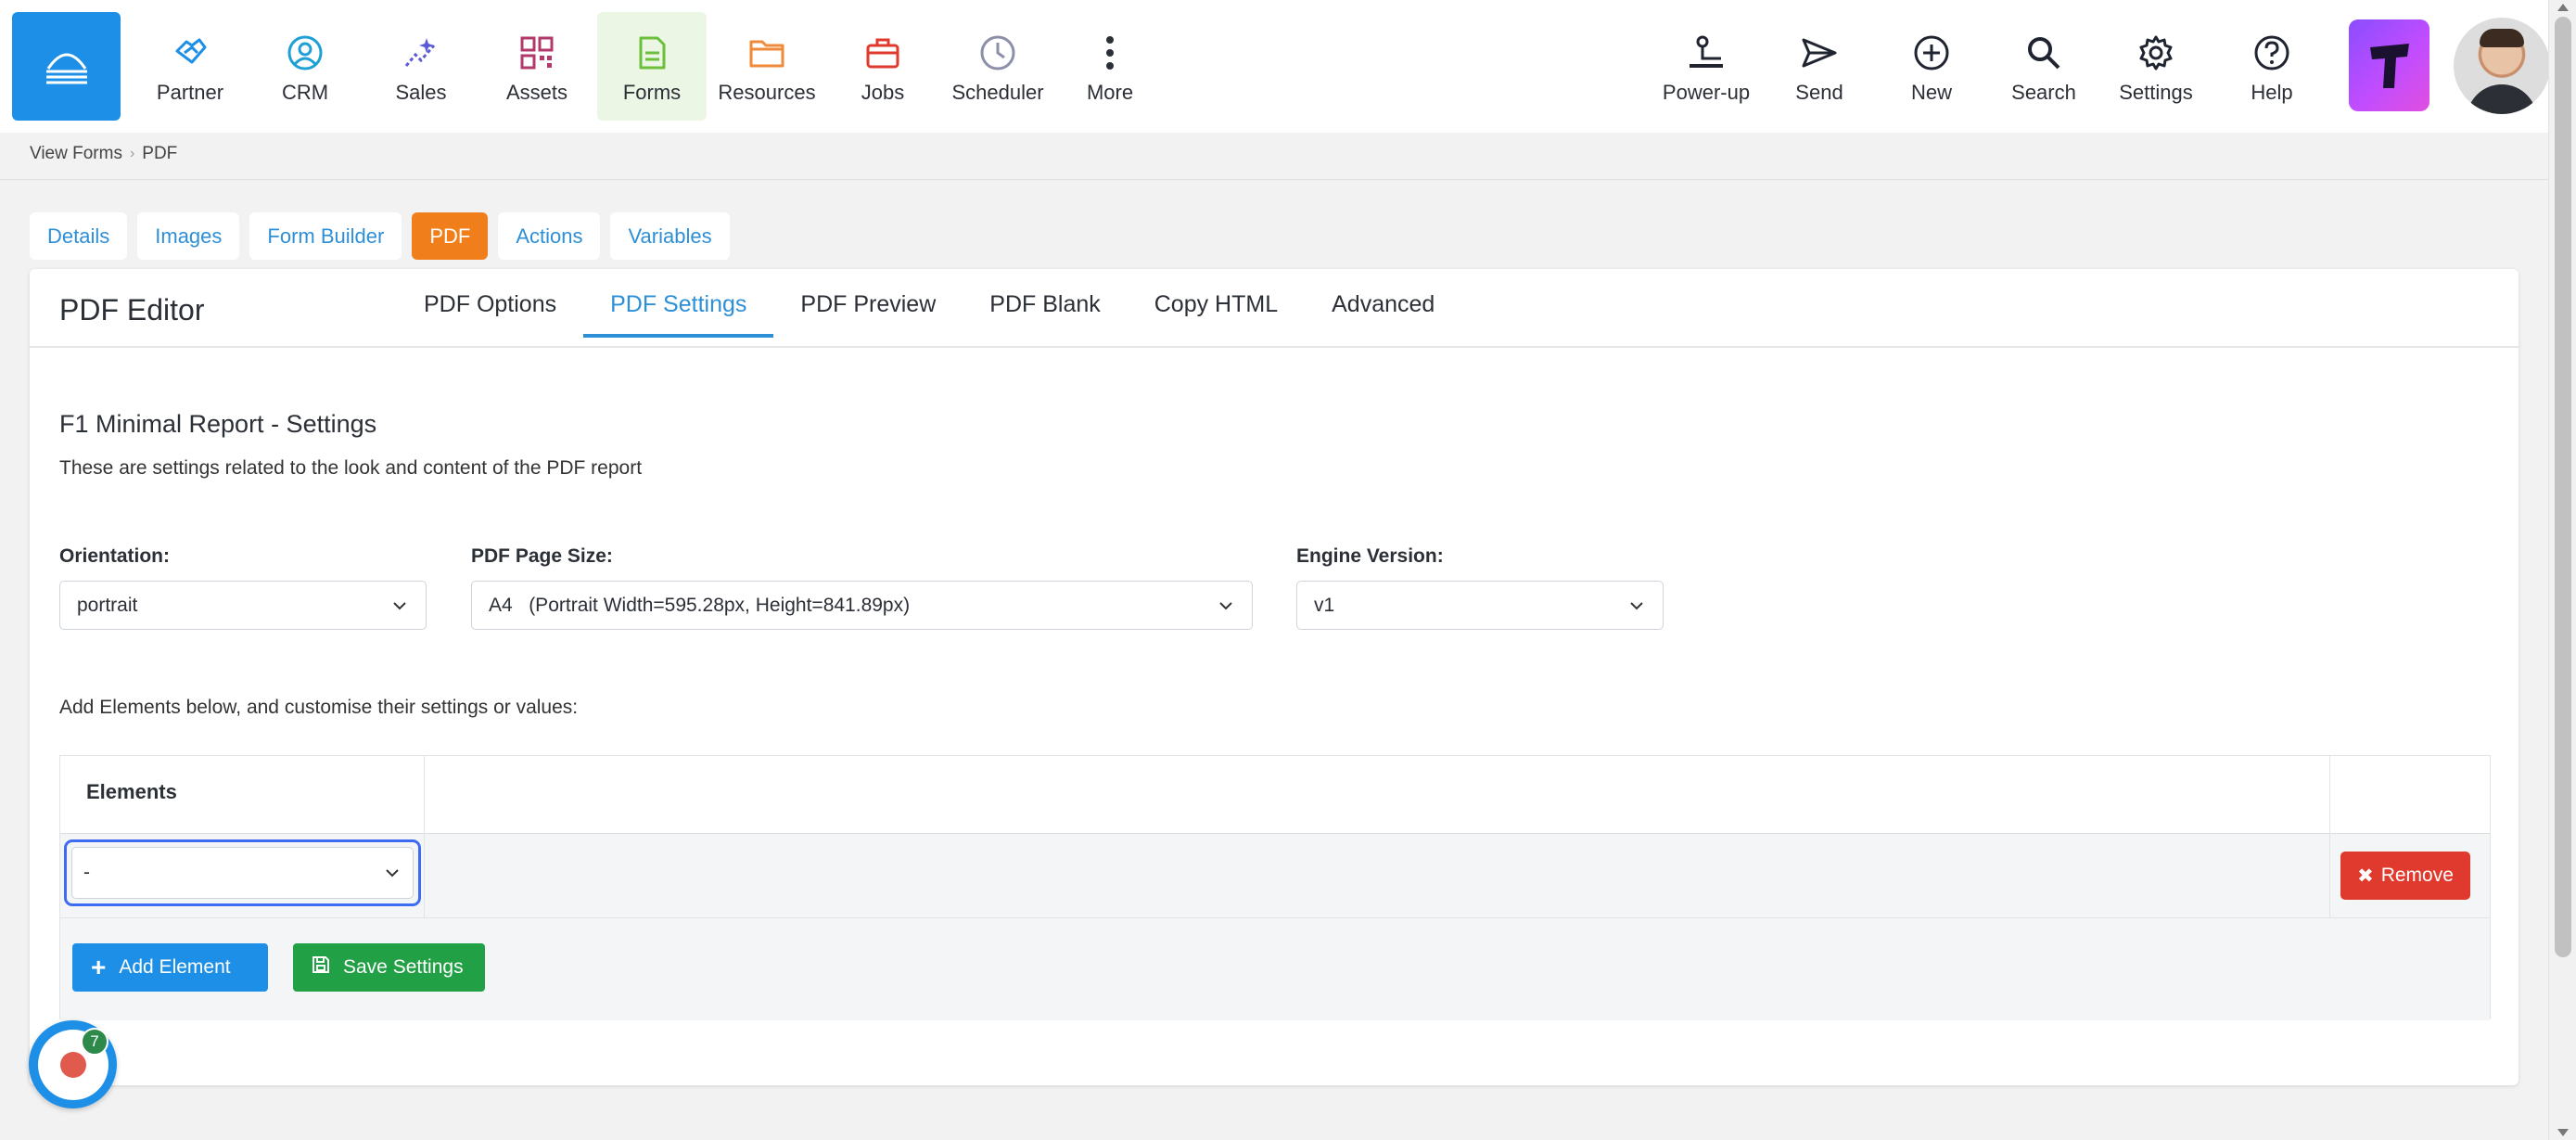  I want to click on nav-search: Search, so click(2044, 66).